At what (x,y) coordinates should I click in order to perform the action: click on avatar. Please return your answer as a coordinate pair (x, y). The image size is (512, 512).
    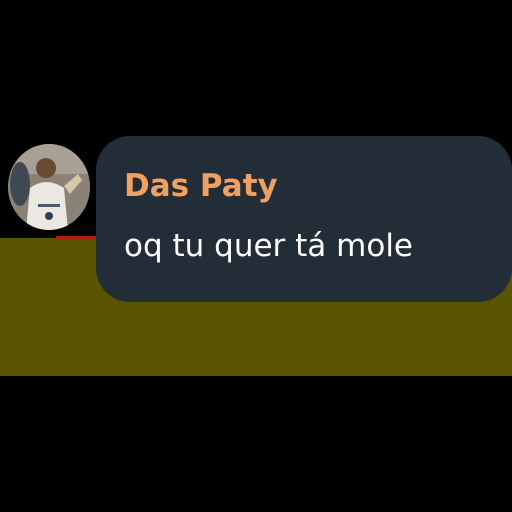
    Looking at the image, I should click on (49, 187).